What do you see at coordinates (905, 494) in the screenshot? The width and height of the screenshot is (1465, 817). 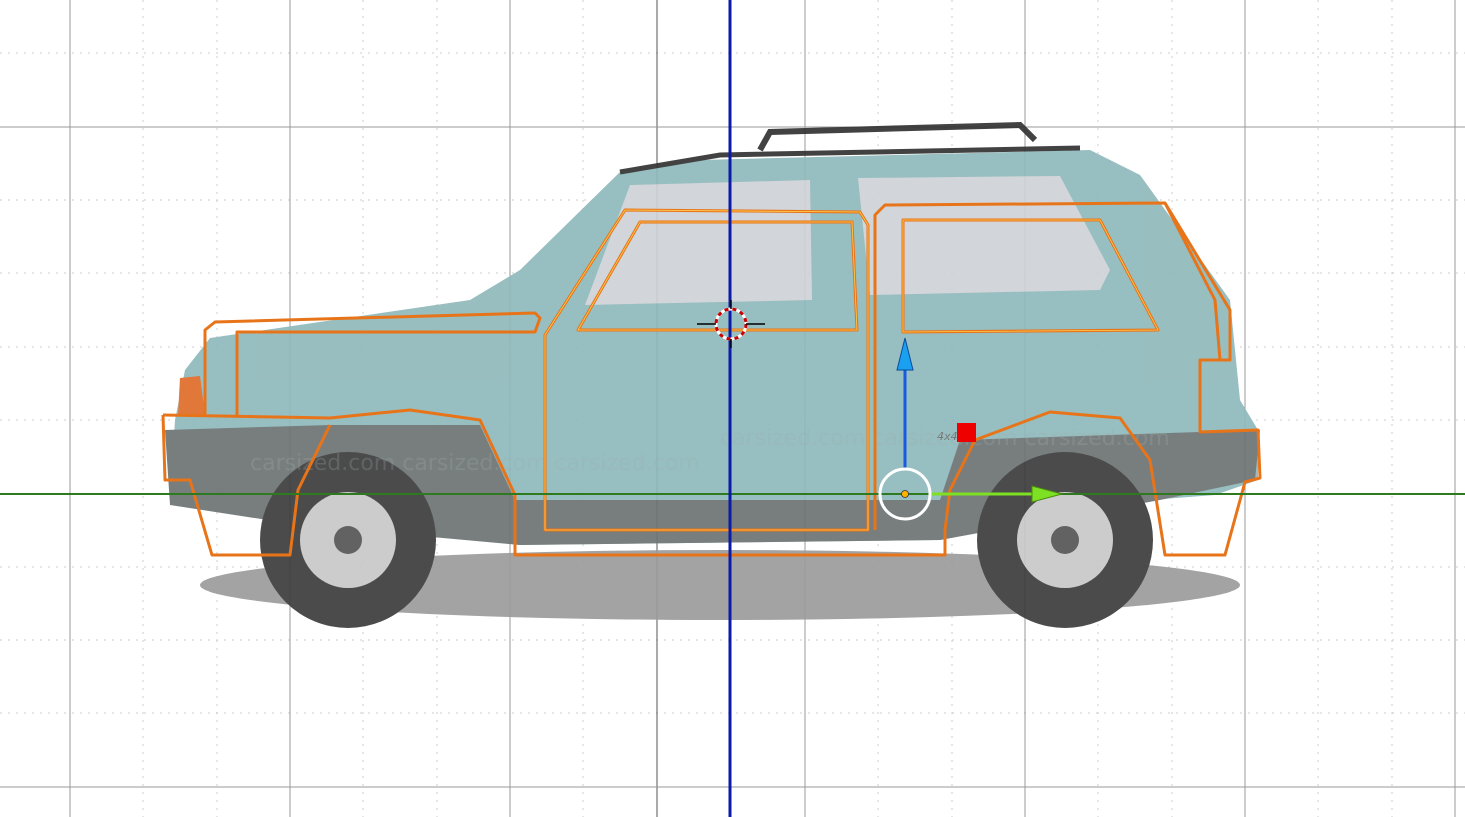 I see `object-origin-icon` at bounding box center [905, 494].